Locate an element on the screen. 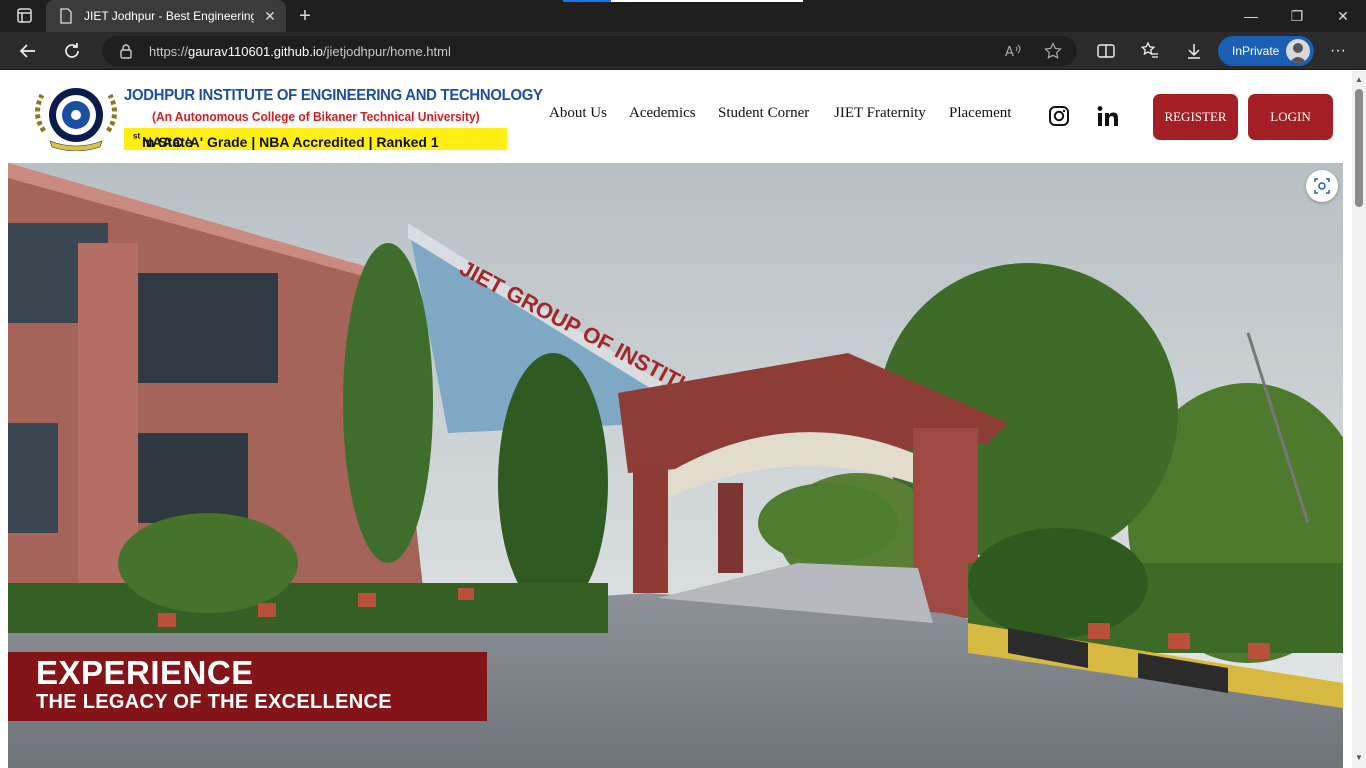 The image size is (1366, 768). hero-banner: EXPERIENCE THE LEGACY OF THE EXCELLENCE is located at coordinates (247, 686).